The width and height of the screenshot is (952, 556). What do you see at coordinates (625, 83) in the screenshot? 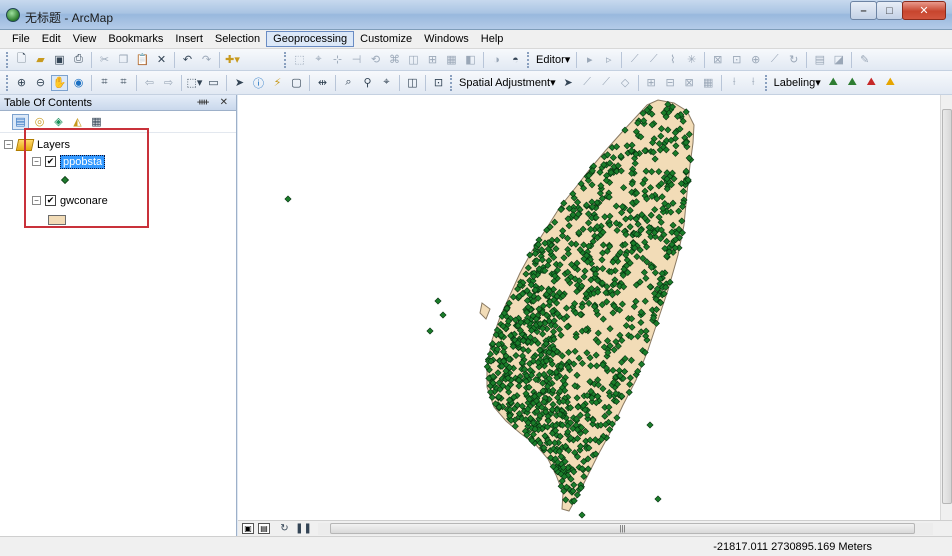
I see `multi-displacement-icon: ◇` at bounding box center [625, 83].